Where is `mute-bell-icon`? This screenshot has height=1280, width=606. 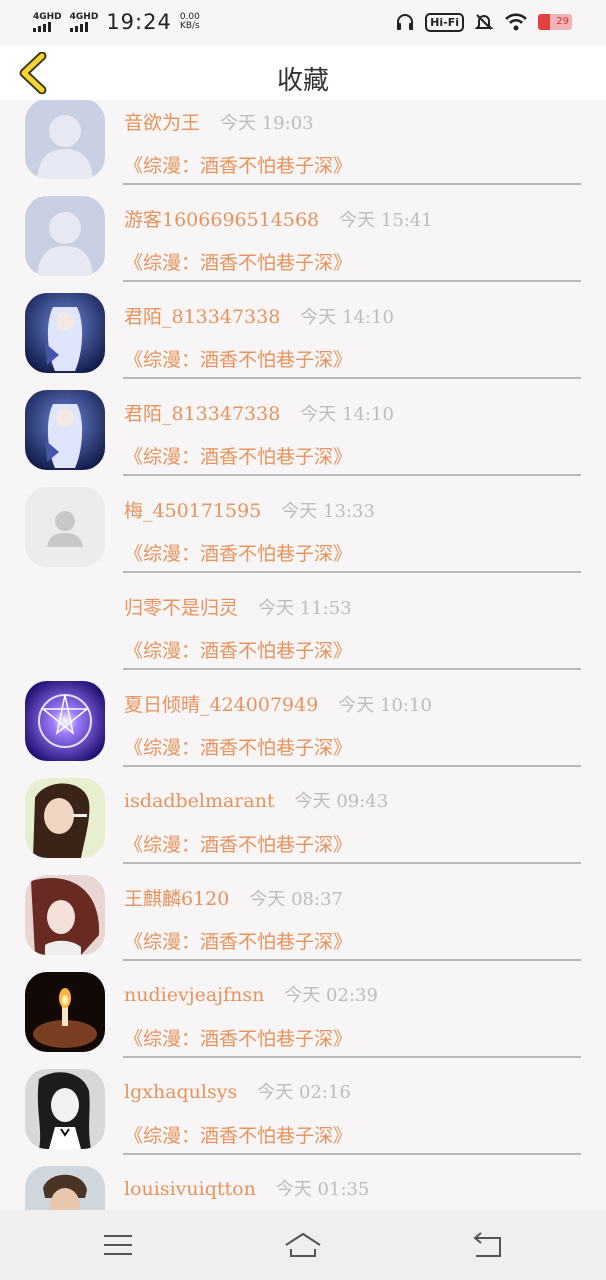
mute-bell-icon is located at coordinates (484, 22).